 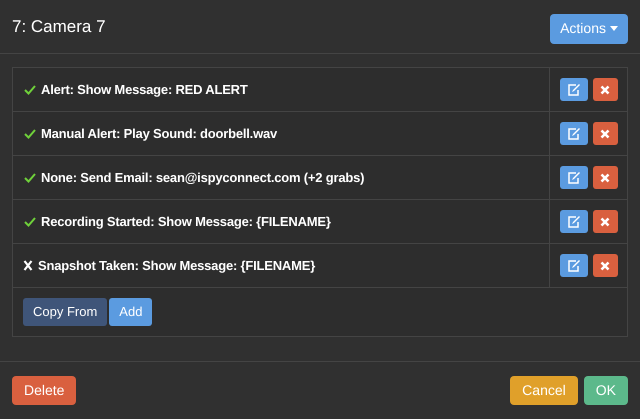 What do you see at coordinates (130, 312) in the screenshot?
I see `add-button: Add` at bounding box center [130, 312].